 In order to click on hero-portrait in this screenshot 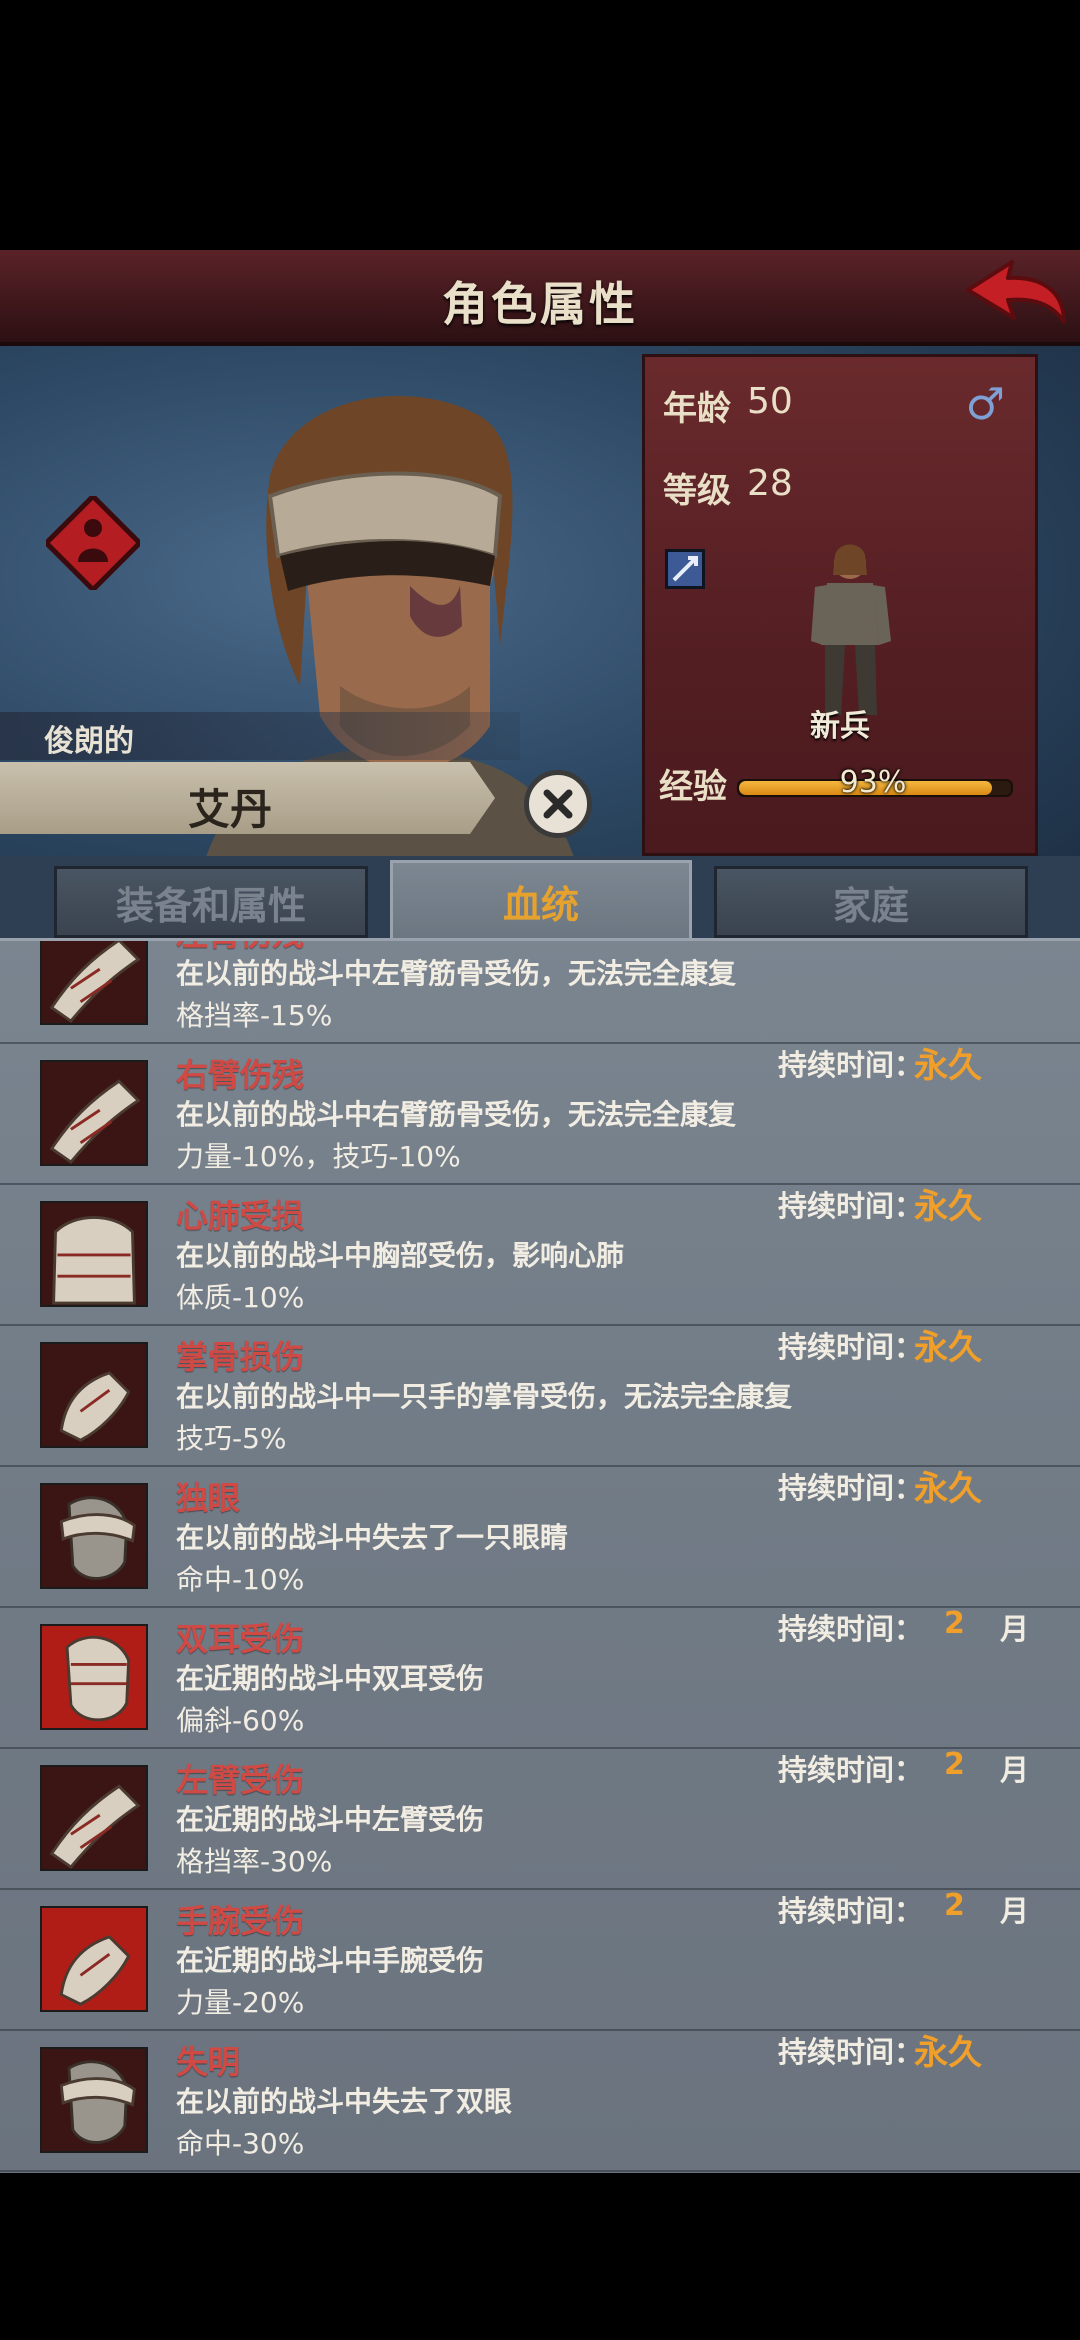, I will do `click(390, 661)`.